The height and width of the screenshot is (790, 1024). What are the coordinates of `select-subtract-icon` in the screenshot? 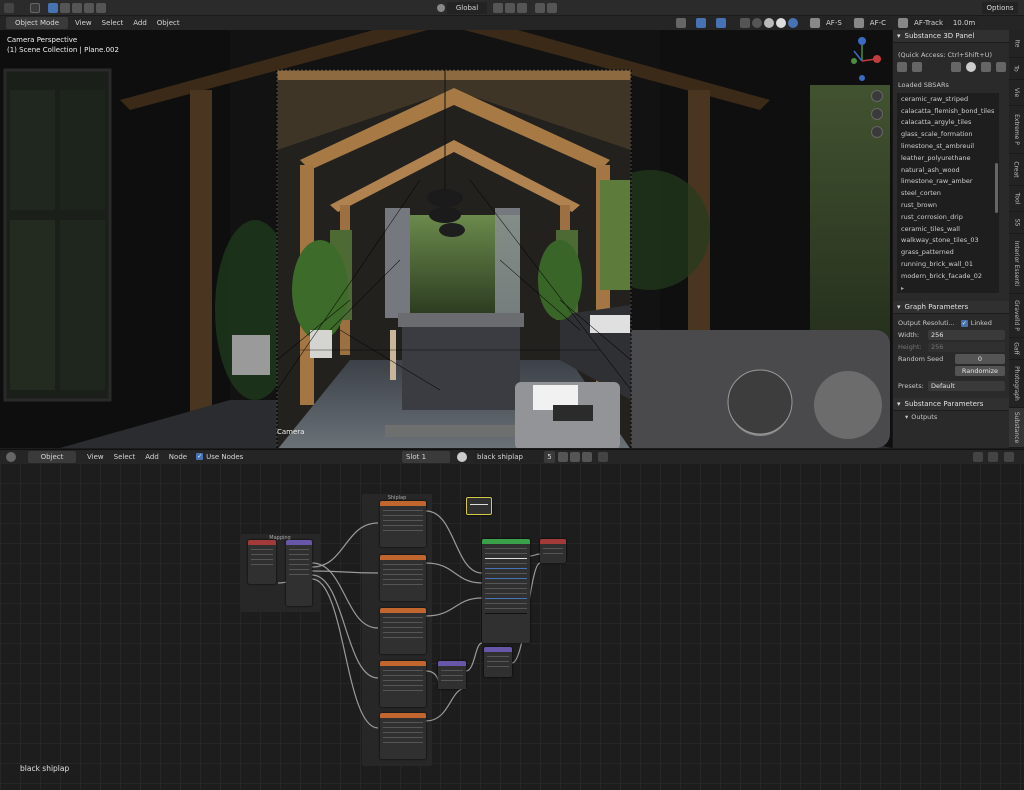 It's located at (77, 7).